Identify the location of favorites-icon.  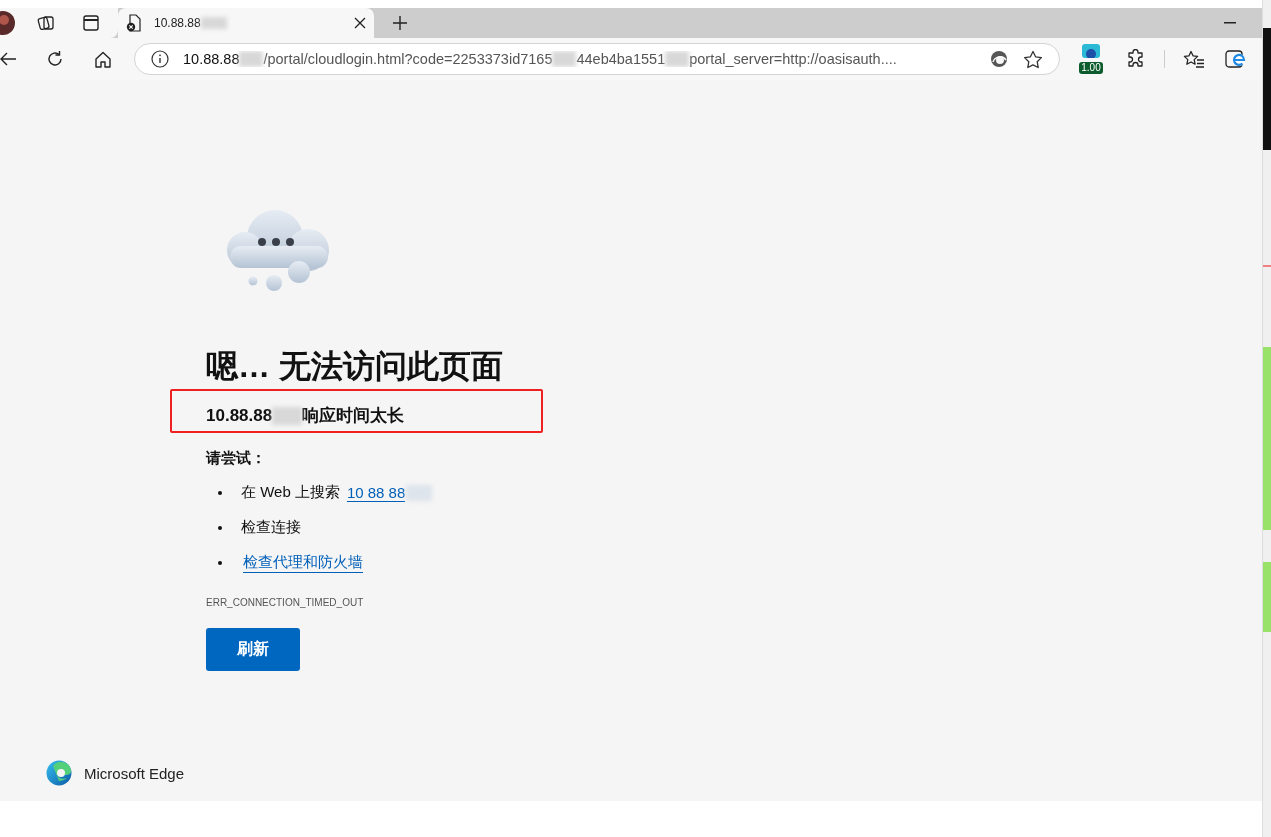
(1194, 59).